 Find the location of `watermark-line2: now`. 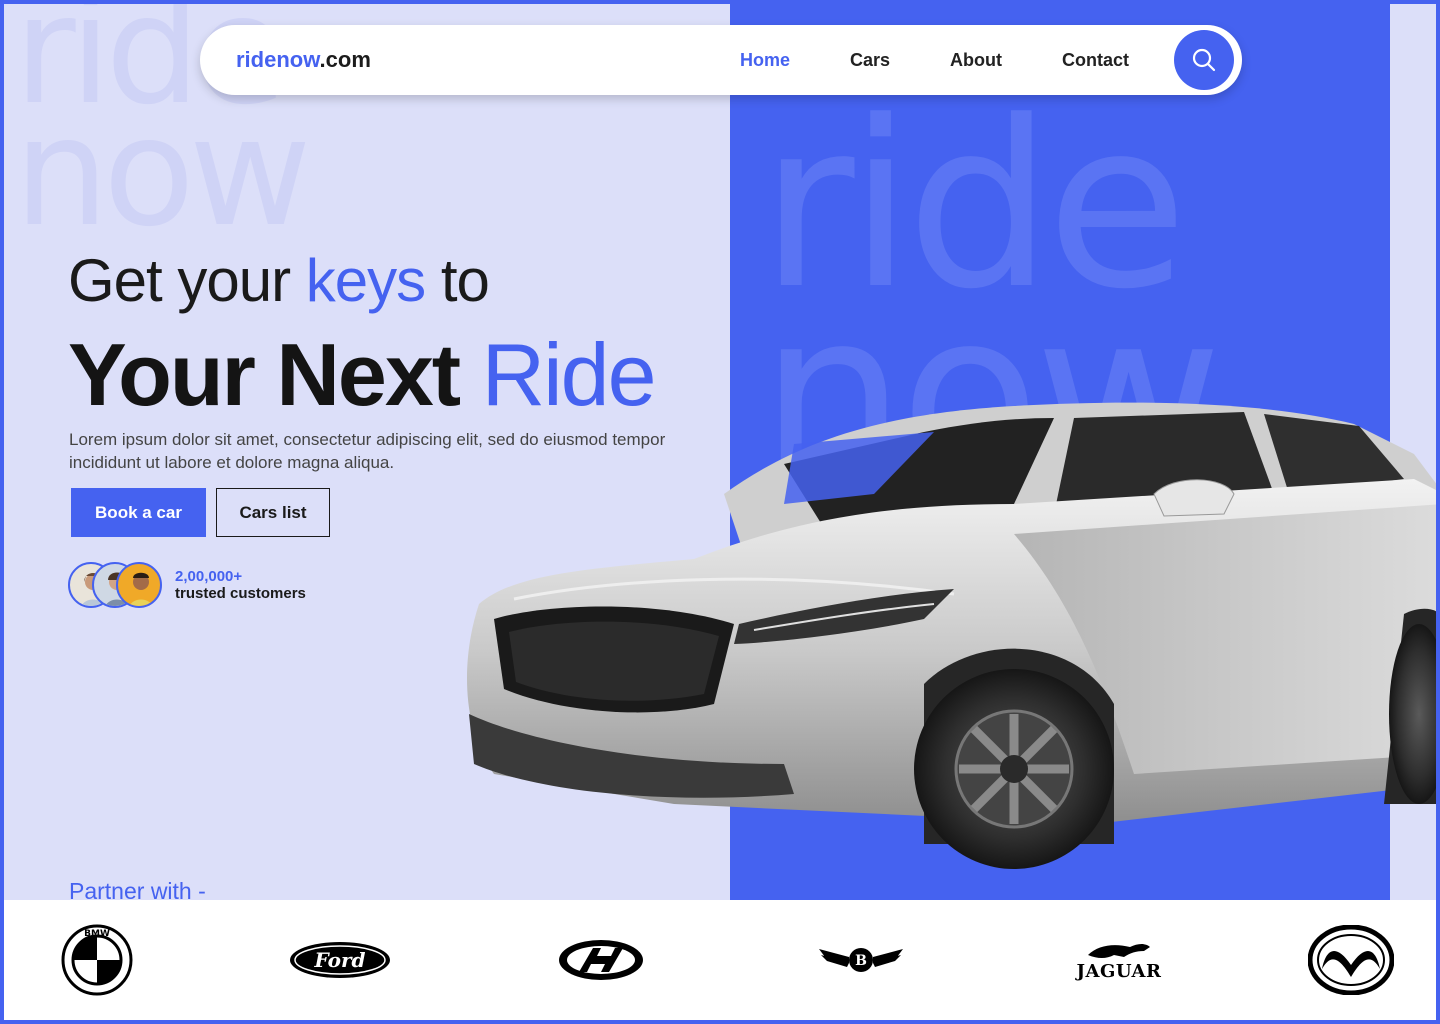

watermark-line2: now is located at coordinates (163, 173).